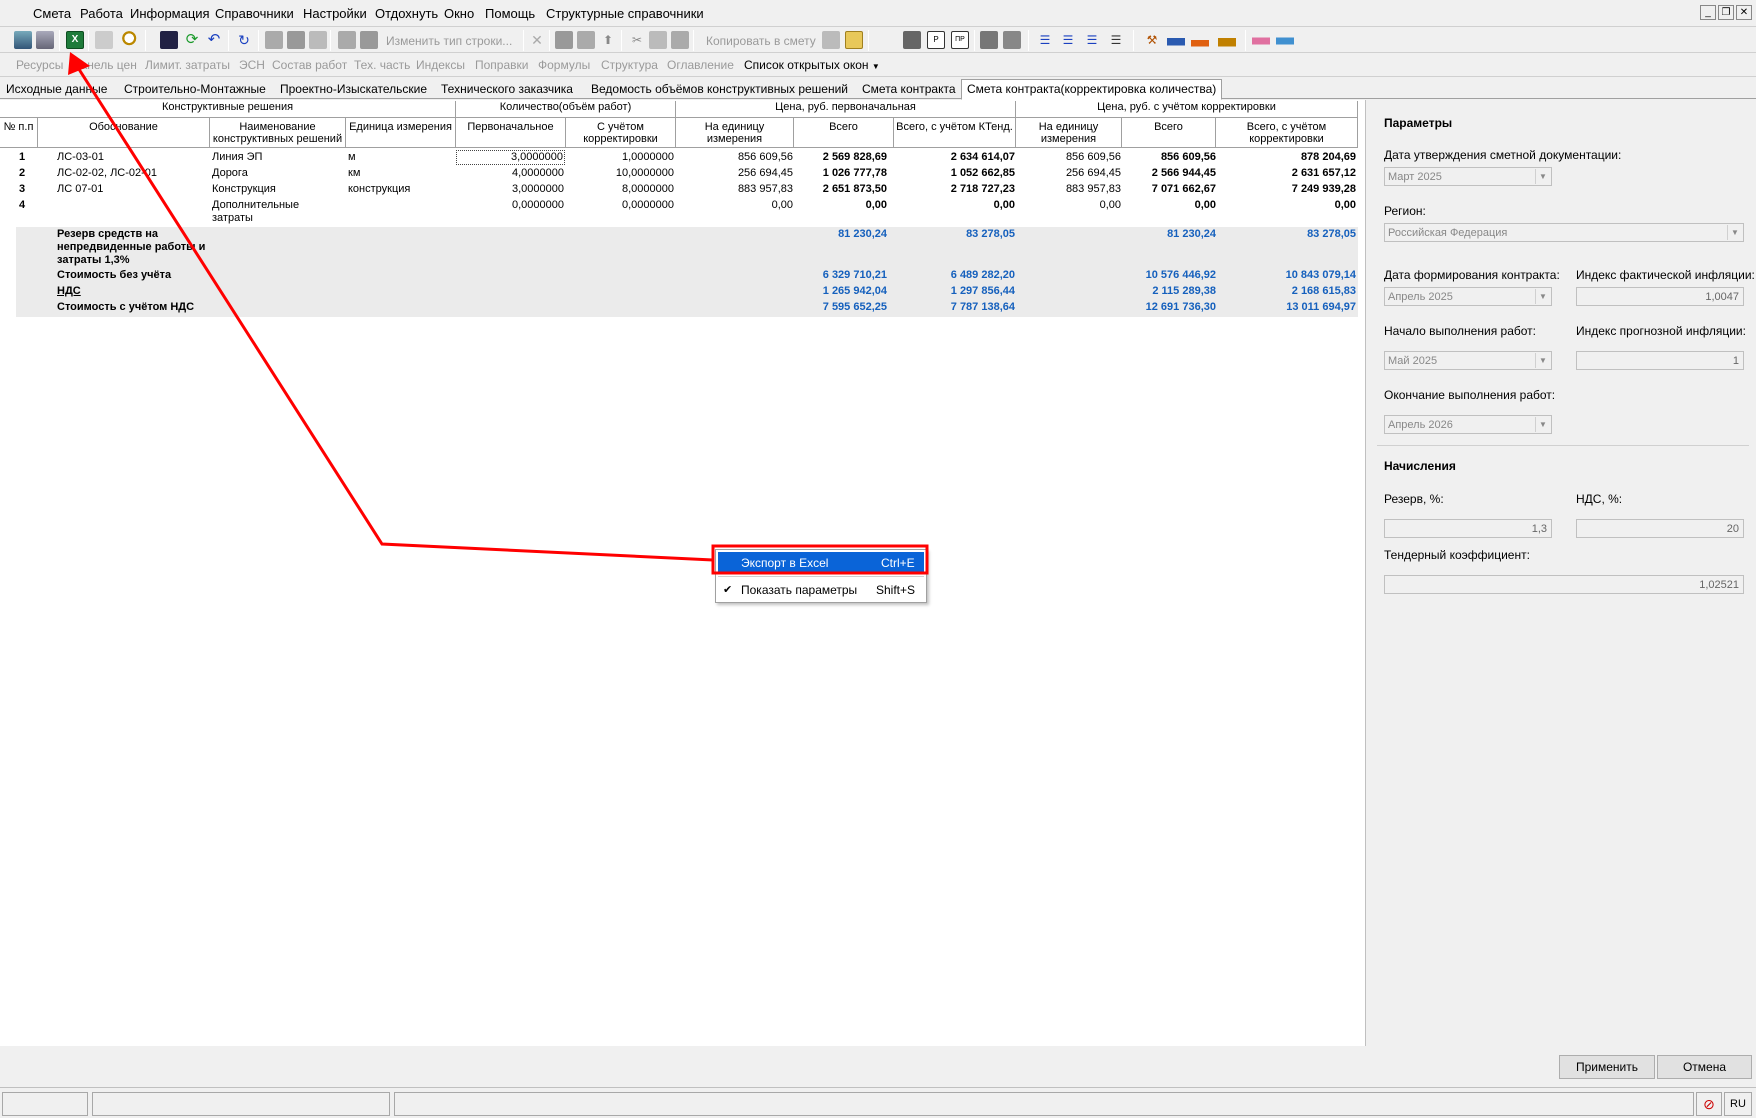  I want to click on nav-limit-costs: Лимит. затраты, so click(187, 65).